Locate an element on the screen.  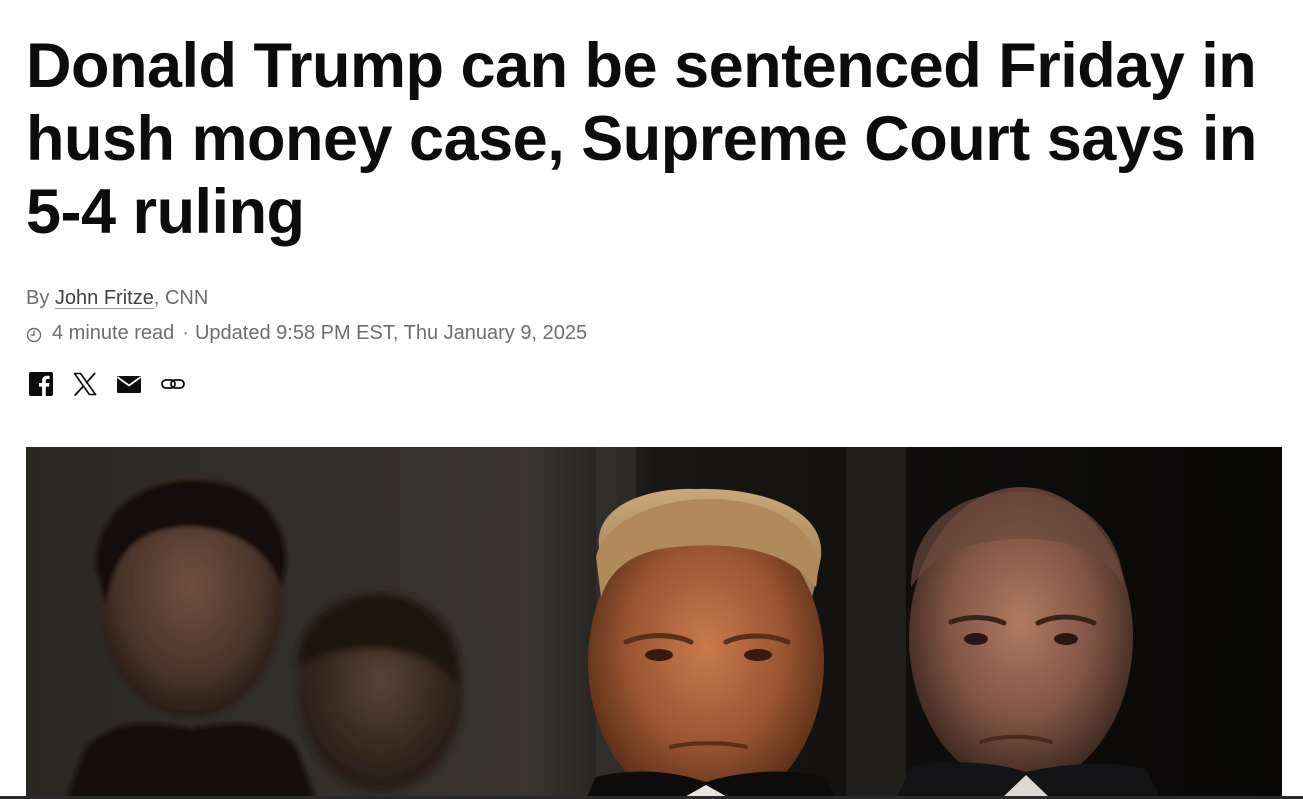
share-bar is located at coordinates (114, 384).